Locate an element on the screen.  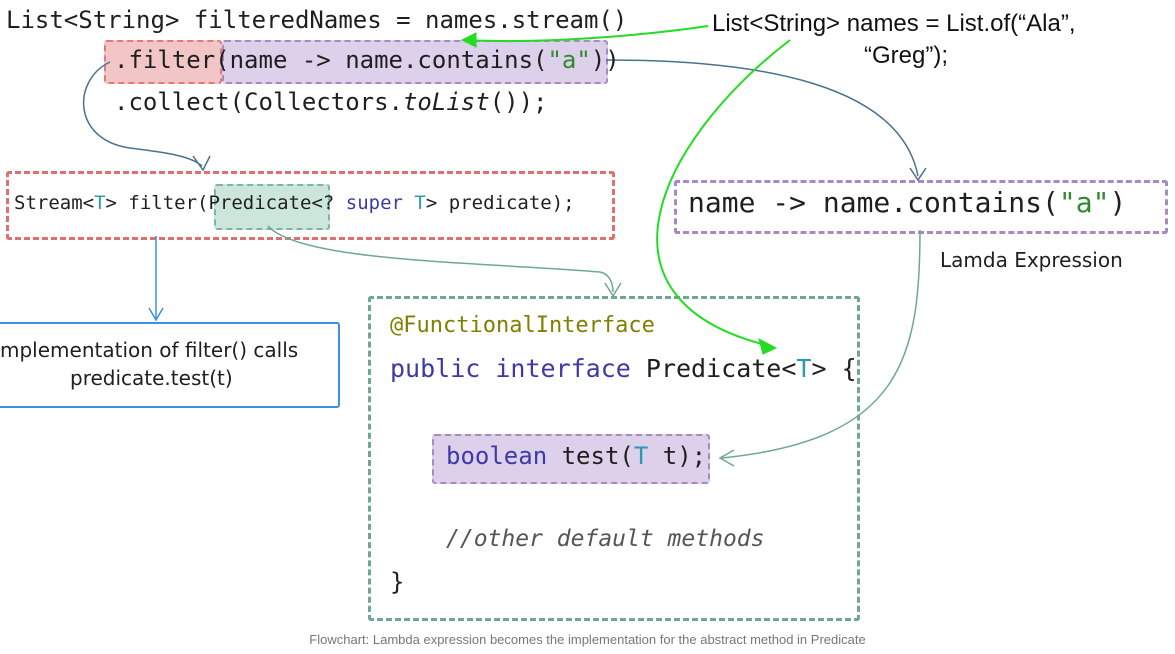
lambda-expression-text: name -> name.contains("a") is located at coordinates (907, 202).